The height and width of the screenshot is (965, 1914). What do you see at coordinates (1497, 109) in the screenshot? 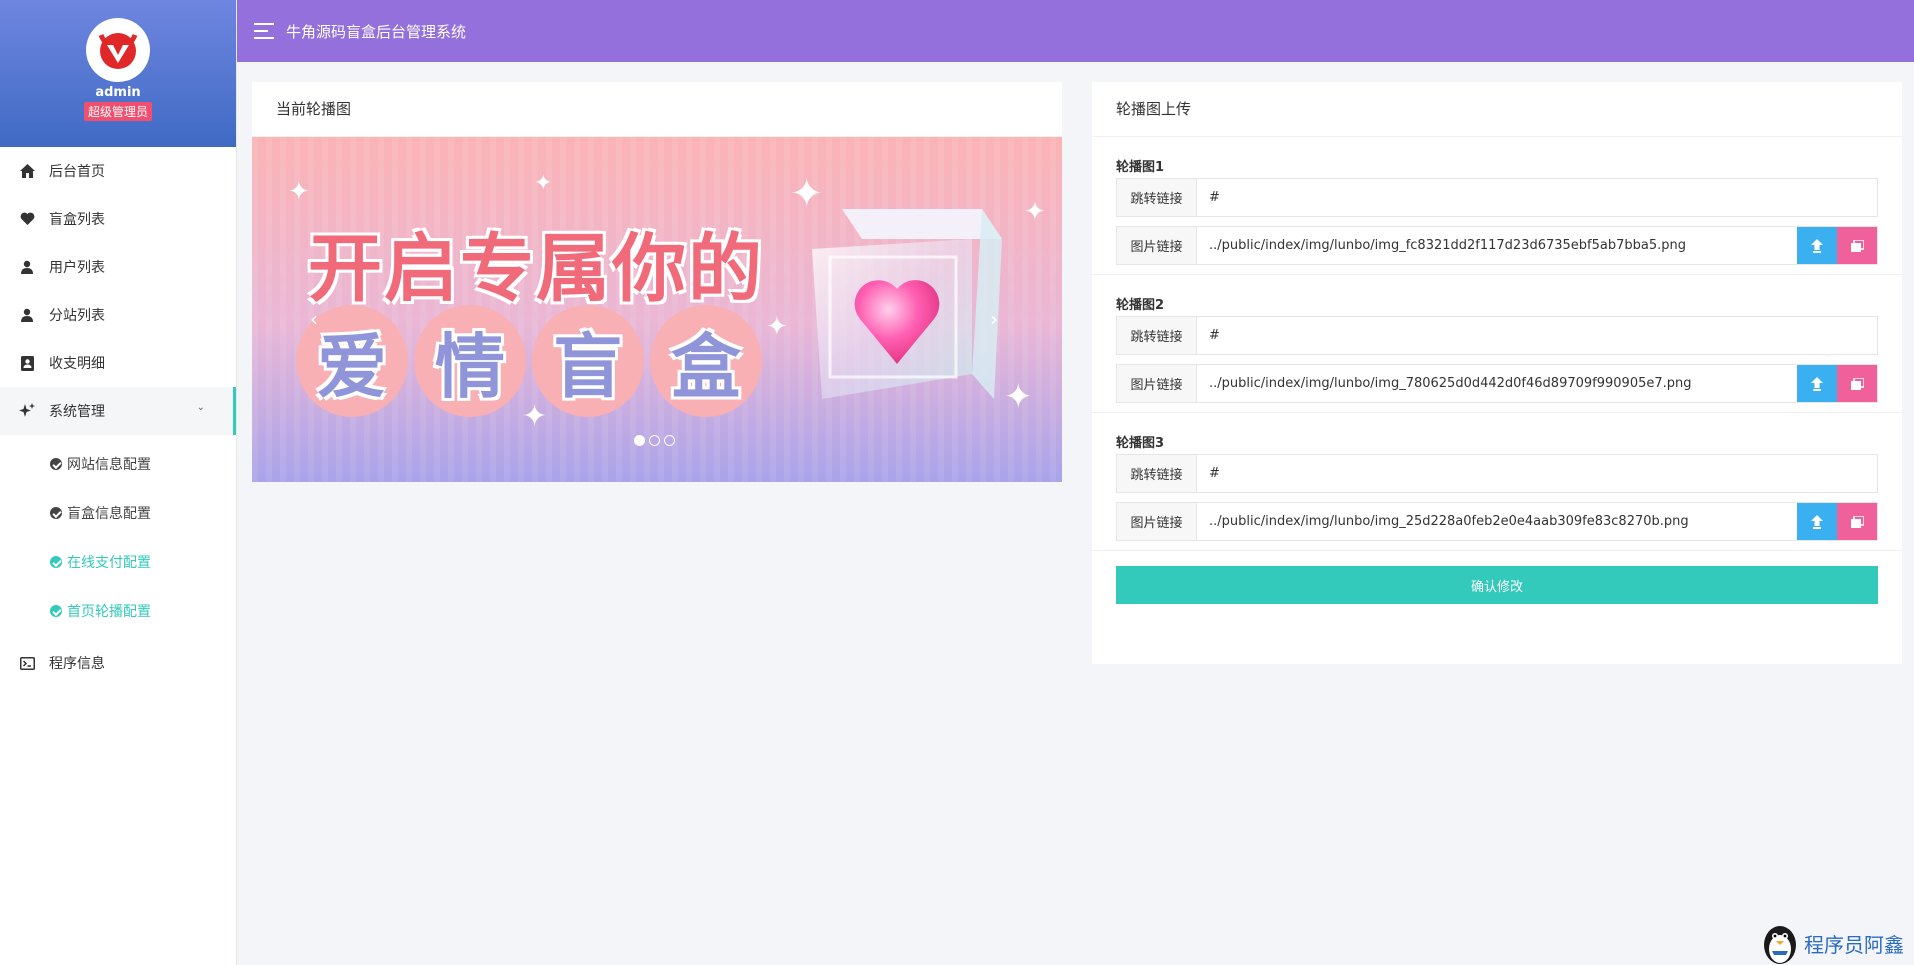
I see `card-title: 轮播图上传` at bounding box center [1497, 109].